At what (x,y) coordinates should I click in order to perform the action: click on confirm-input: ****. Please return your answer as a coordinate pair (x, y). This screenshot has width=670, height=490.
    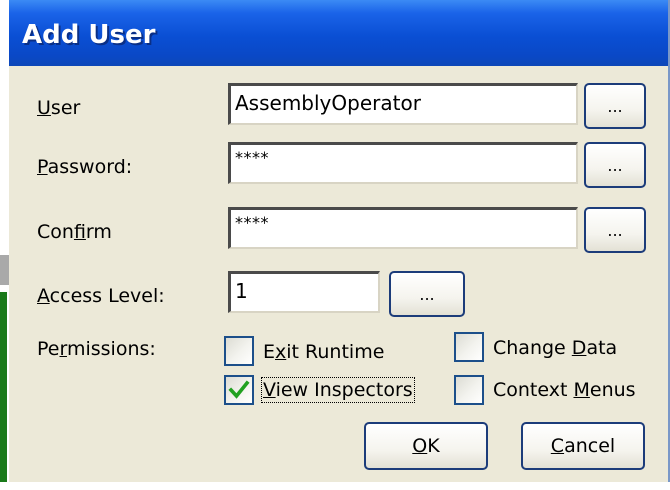
    Looking at the image, I should click on (403, 228).